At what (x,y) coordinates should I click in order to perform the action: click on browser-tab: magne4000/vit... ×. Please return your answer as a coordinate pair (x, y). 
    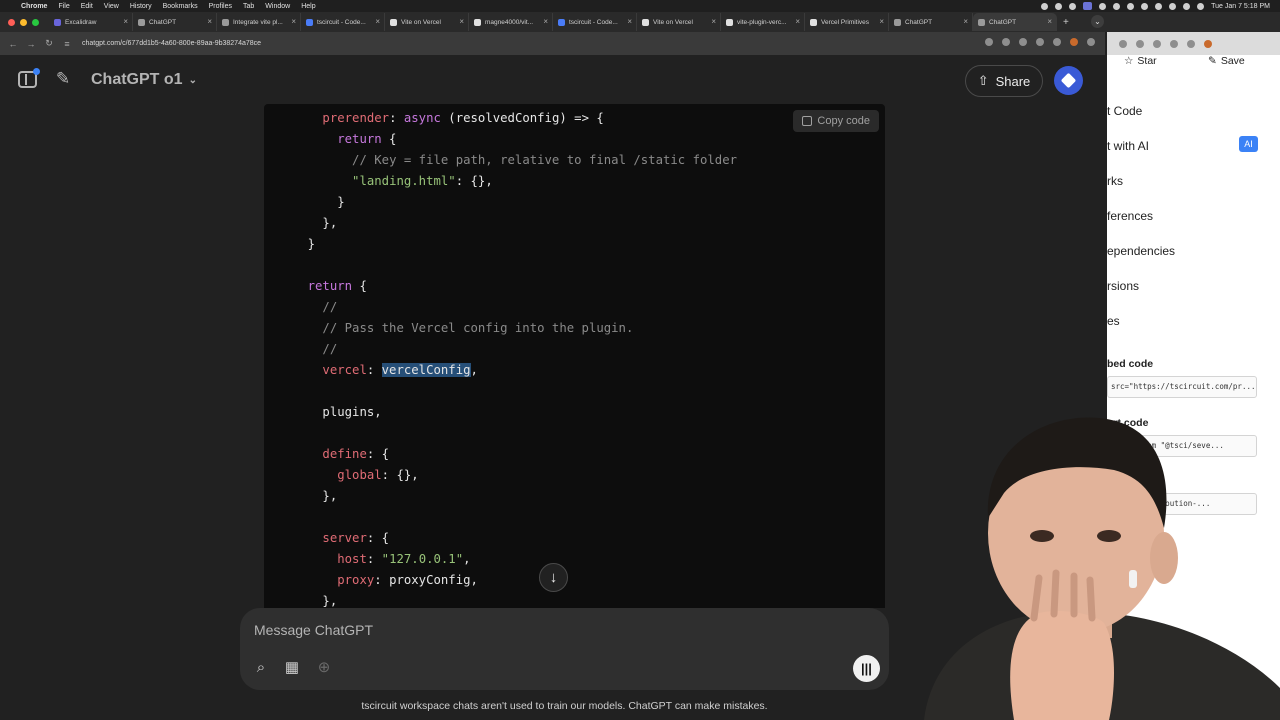
    Looking at the image, I should click on (511, 22).